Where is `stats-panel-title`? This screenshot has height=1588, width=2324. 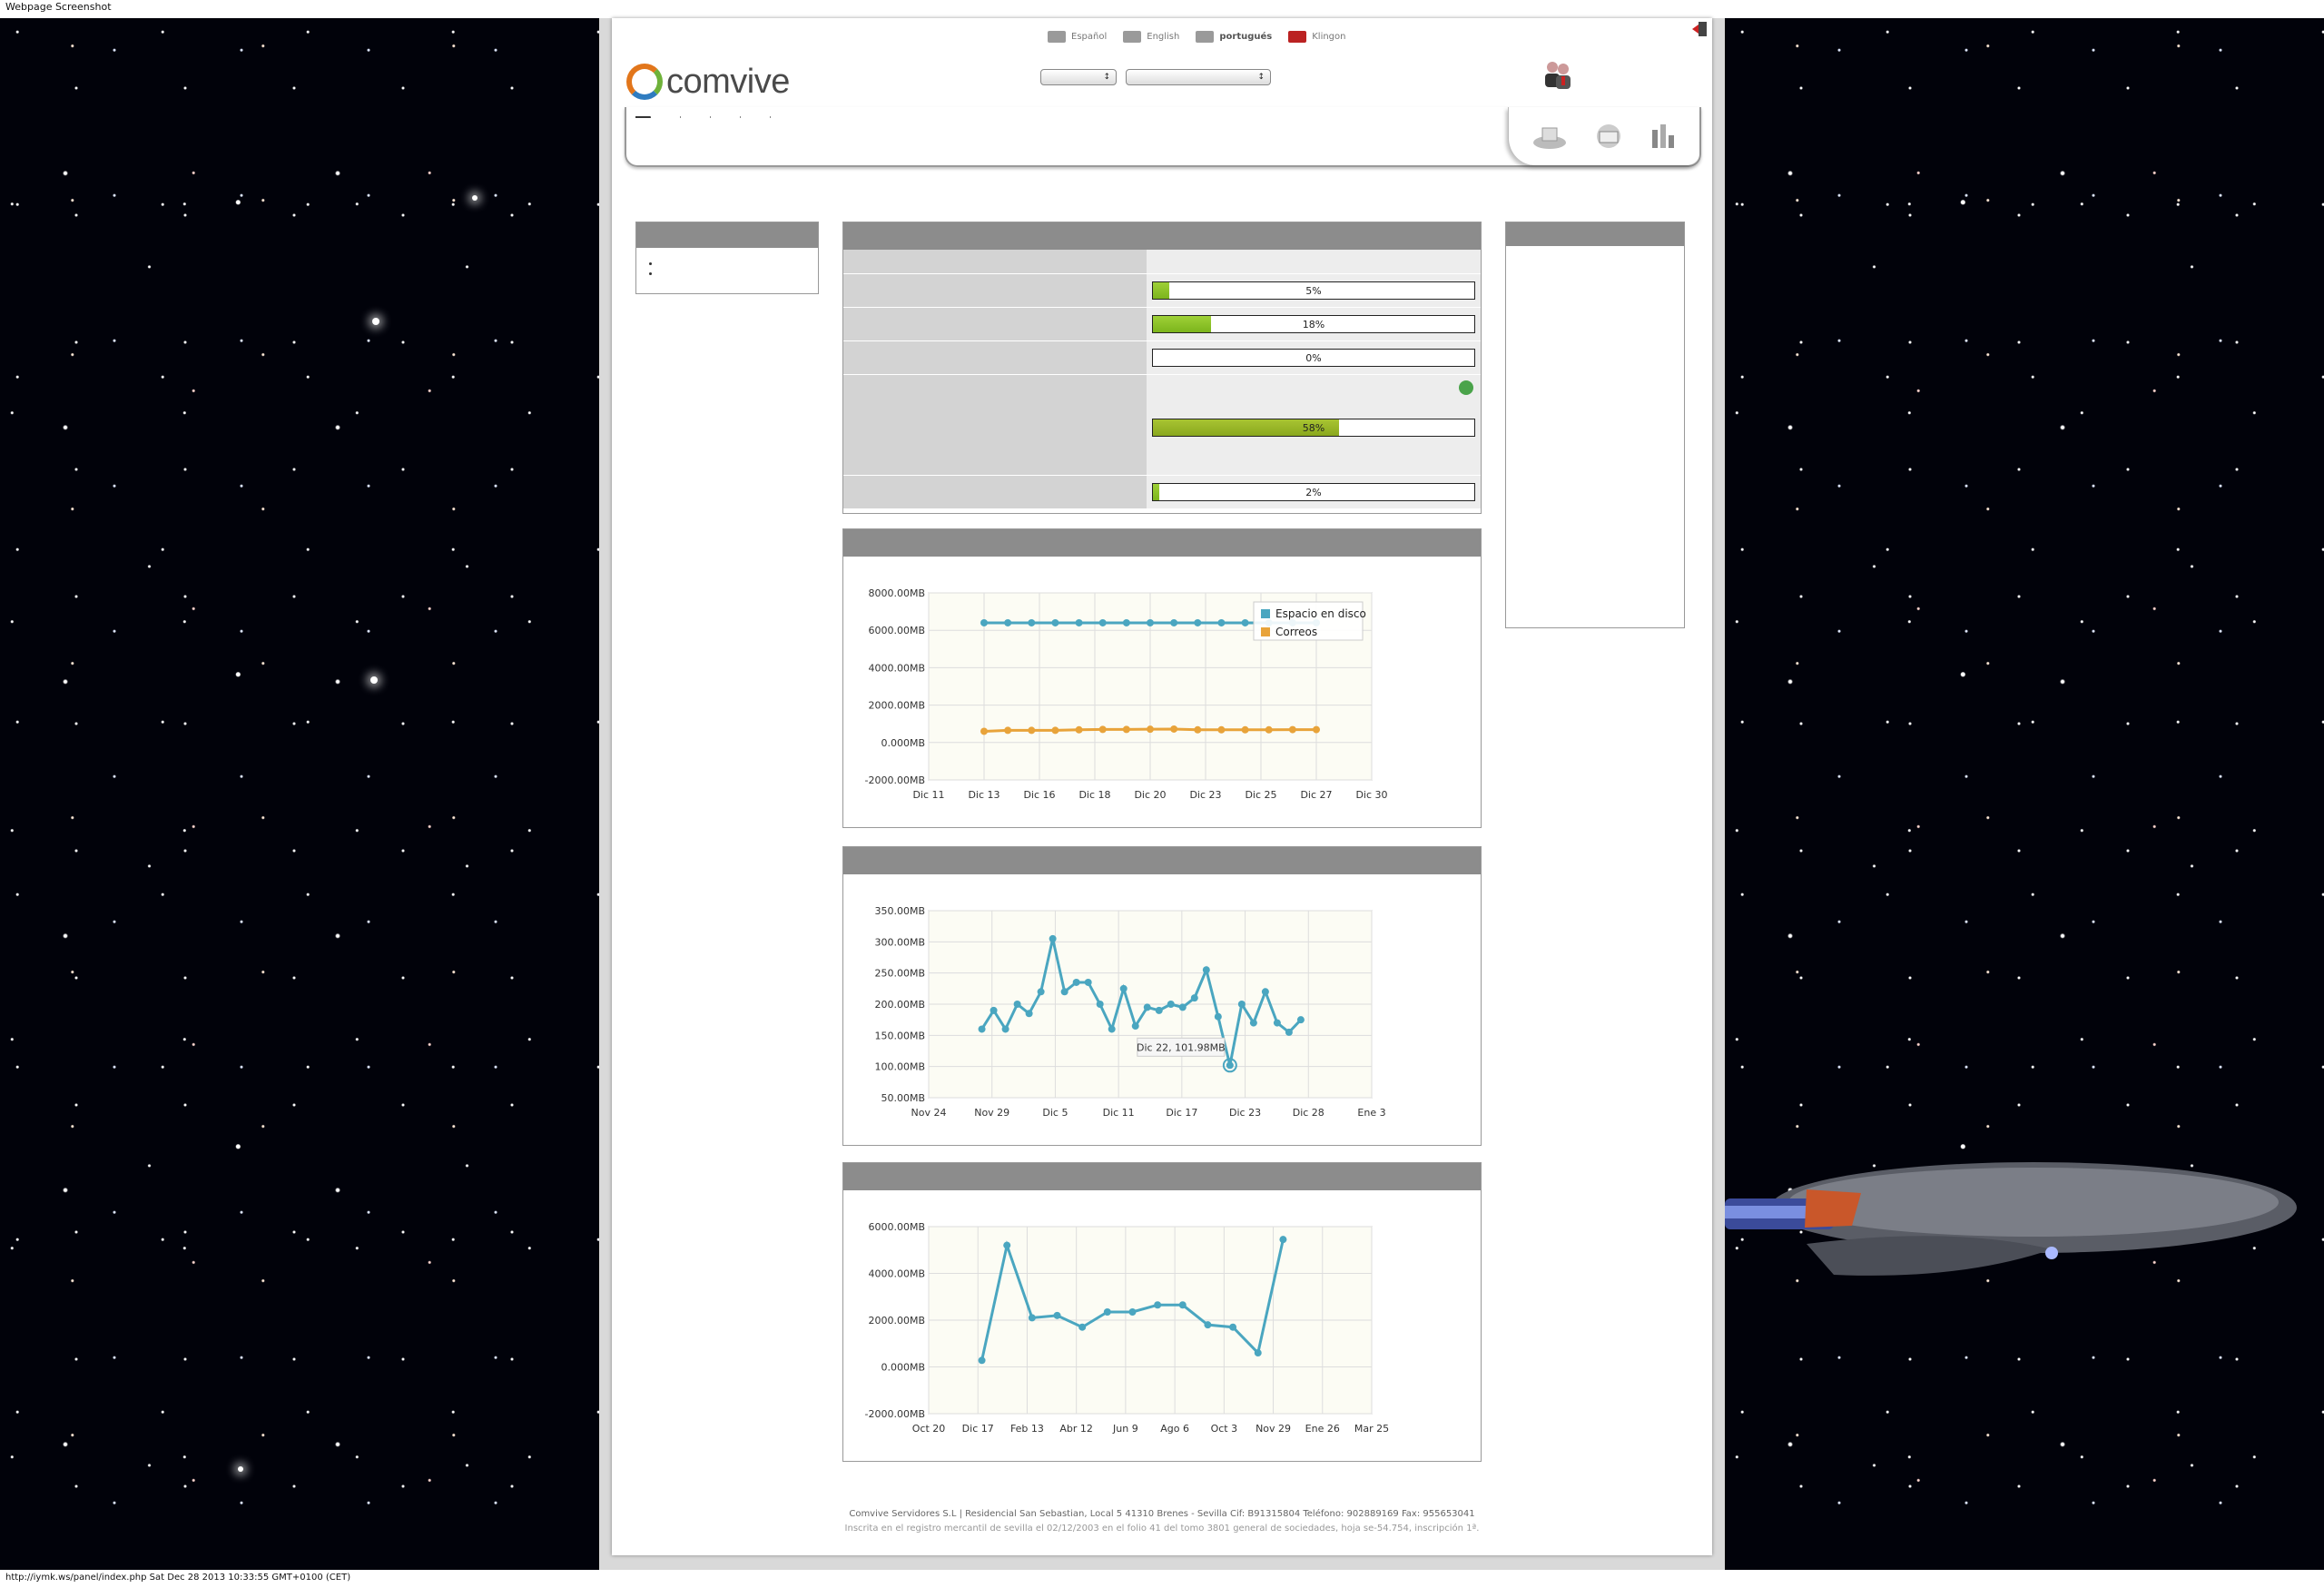
stats-panel-title is located at coordinates (1162, 236).